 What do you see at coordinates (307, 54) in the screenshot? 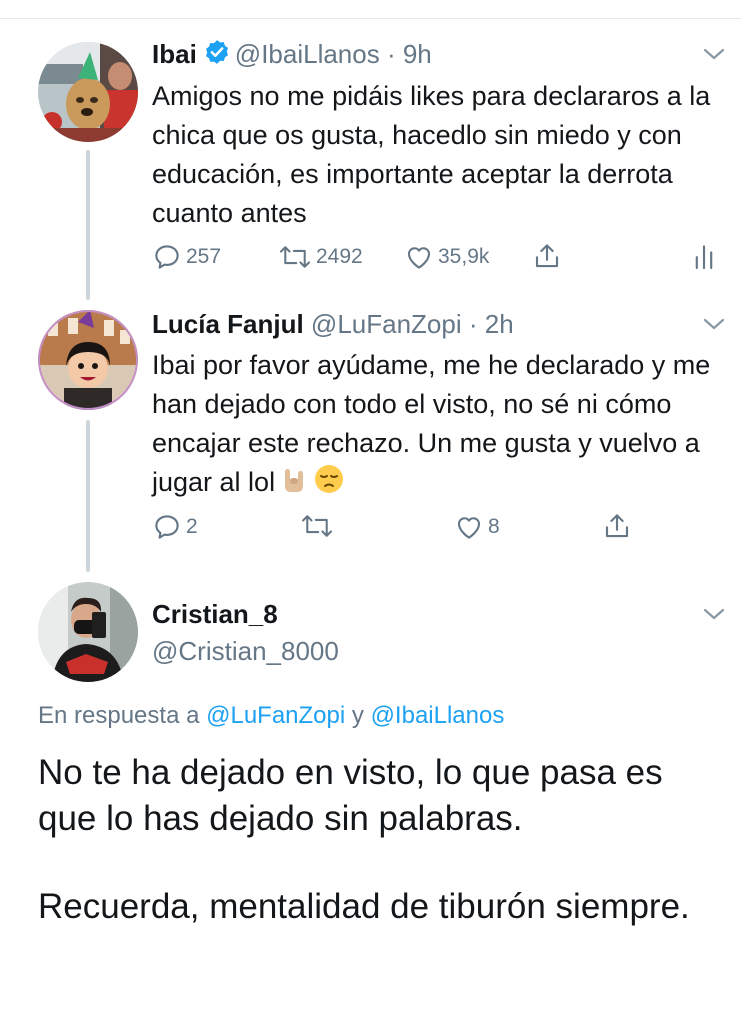
I see `author-handle: @IbaiLlanos` at bounding box center [307, 54].